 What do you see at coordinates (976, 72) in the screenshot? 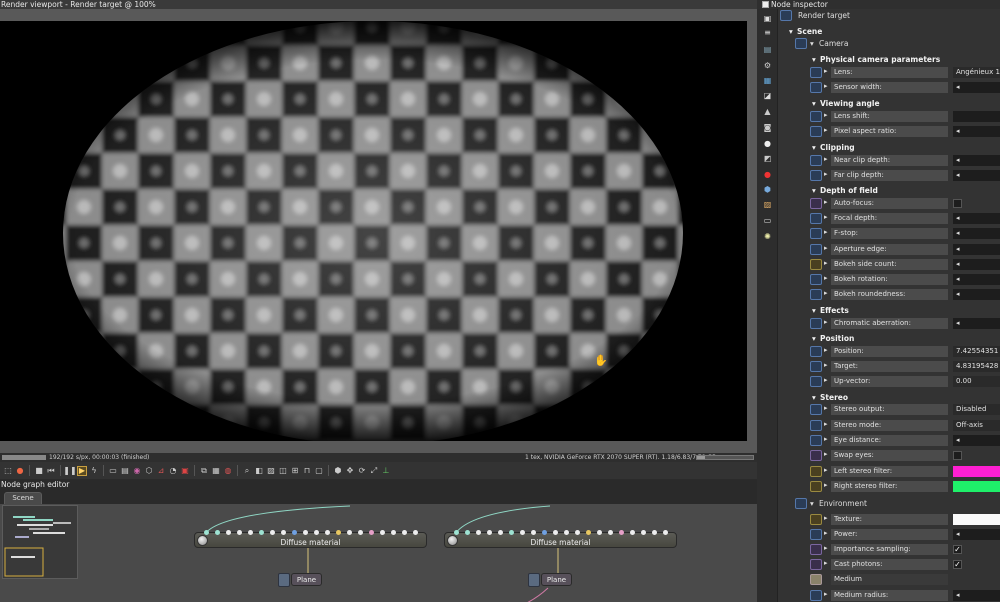
I see `param-value: Angénieux 10` at bounding box center [976, 72].